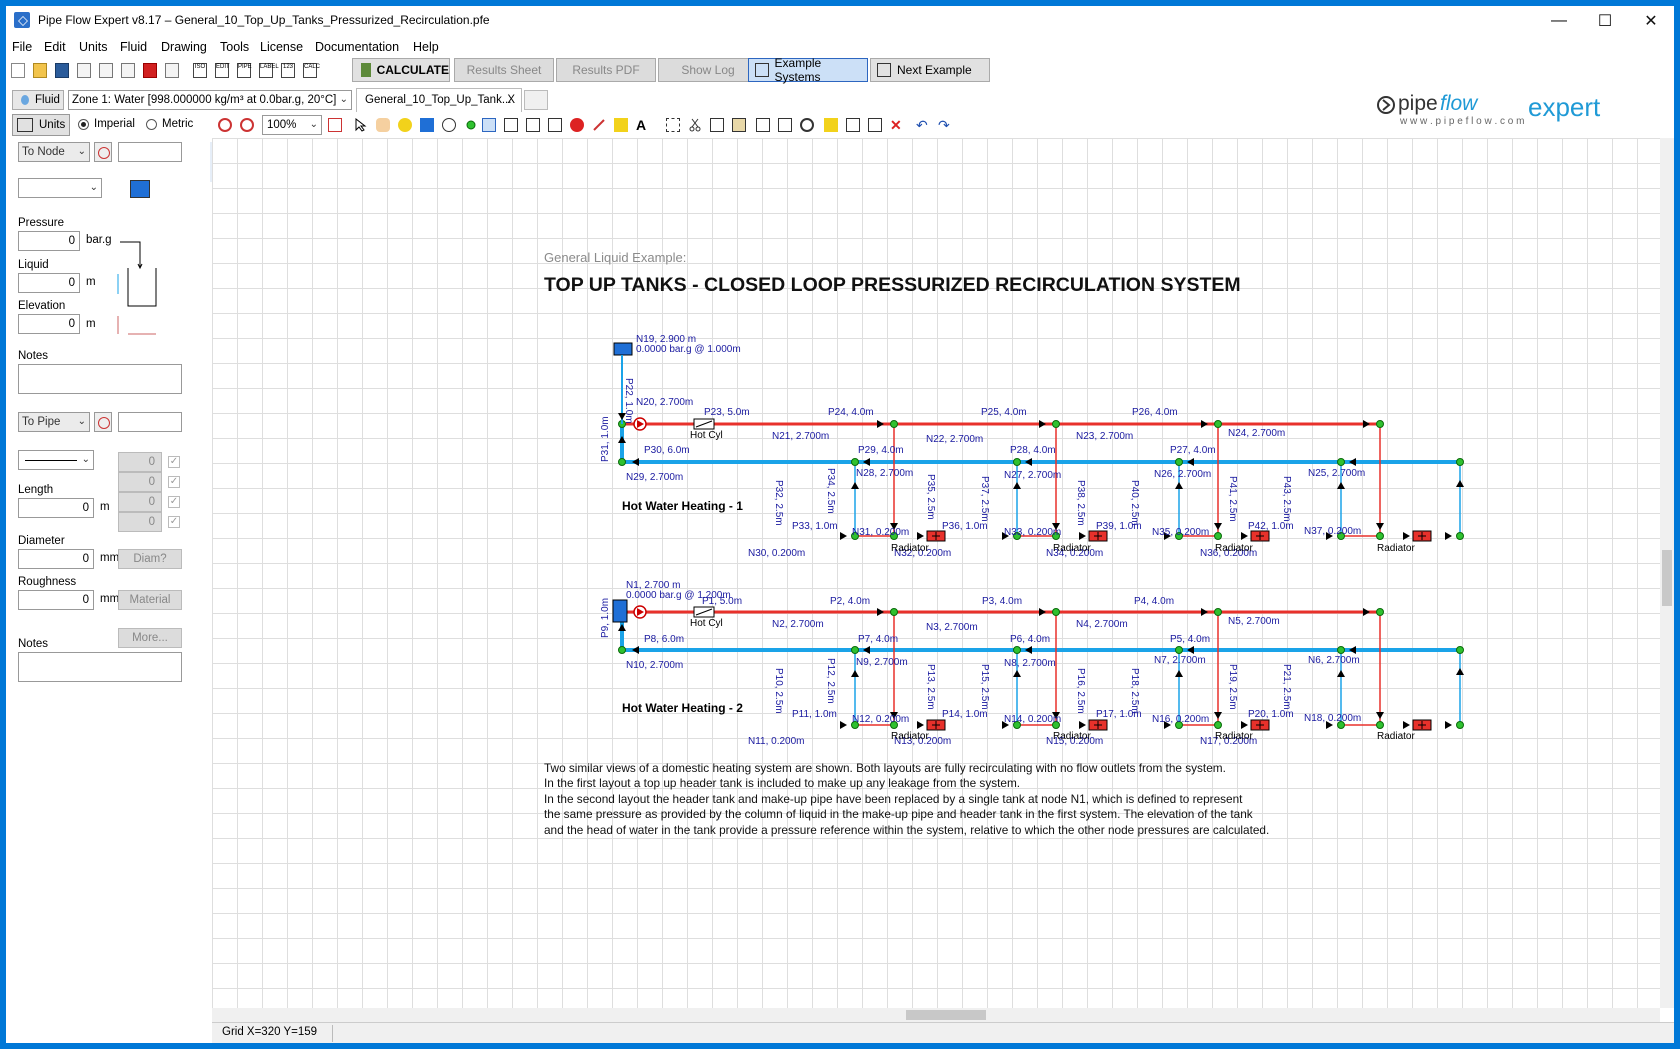 The image size is (1680, 1049). What do you see at coordinates (930, 70) in the screenshot?
I see `next-example-button: Next Example` at bounding box center [930, 70].